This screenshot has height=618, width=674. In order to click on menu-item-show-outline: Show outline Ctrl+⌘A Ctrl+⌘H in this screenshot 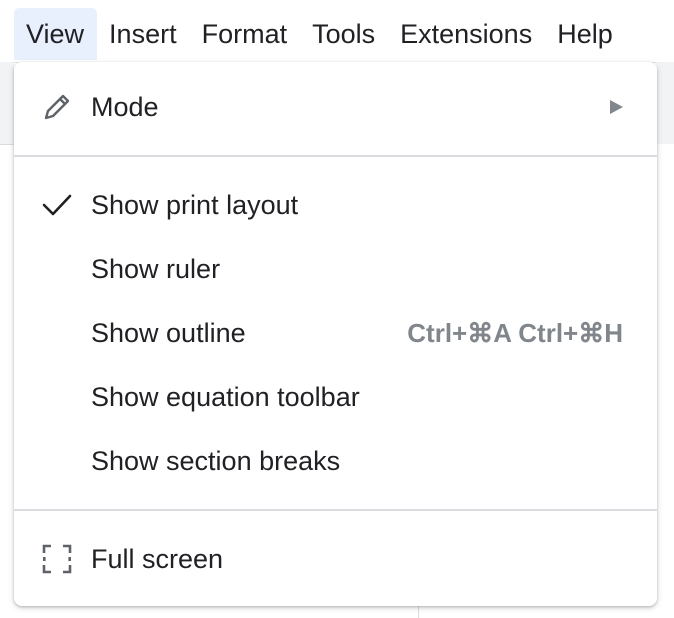, I will do `click(335, 333)`.